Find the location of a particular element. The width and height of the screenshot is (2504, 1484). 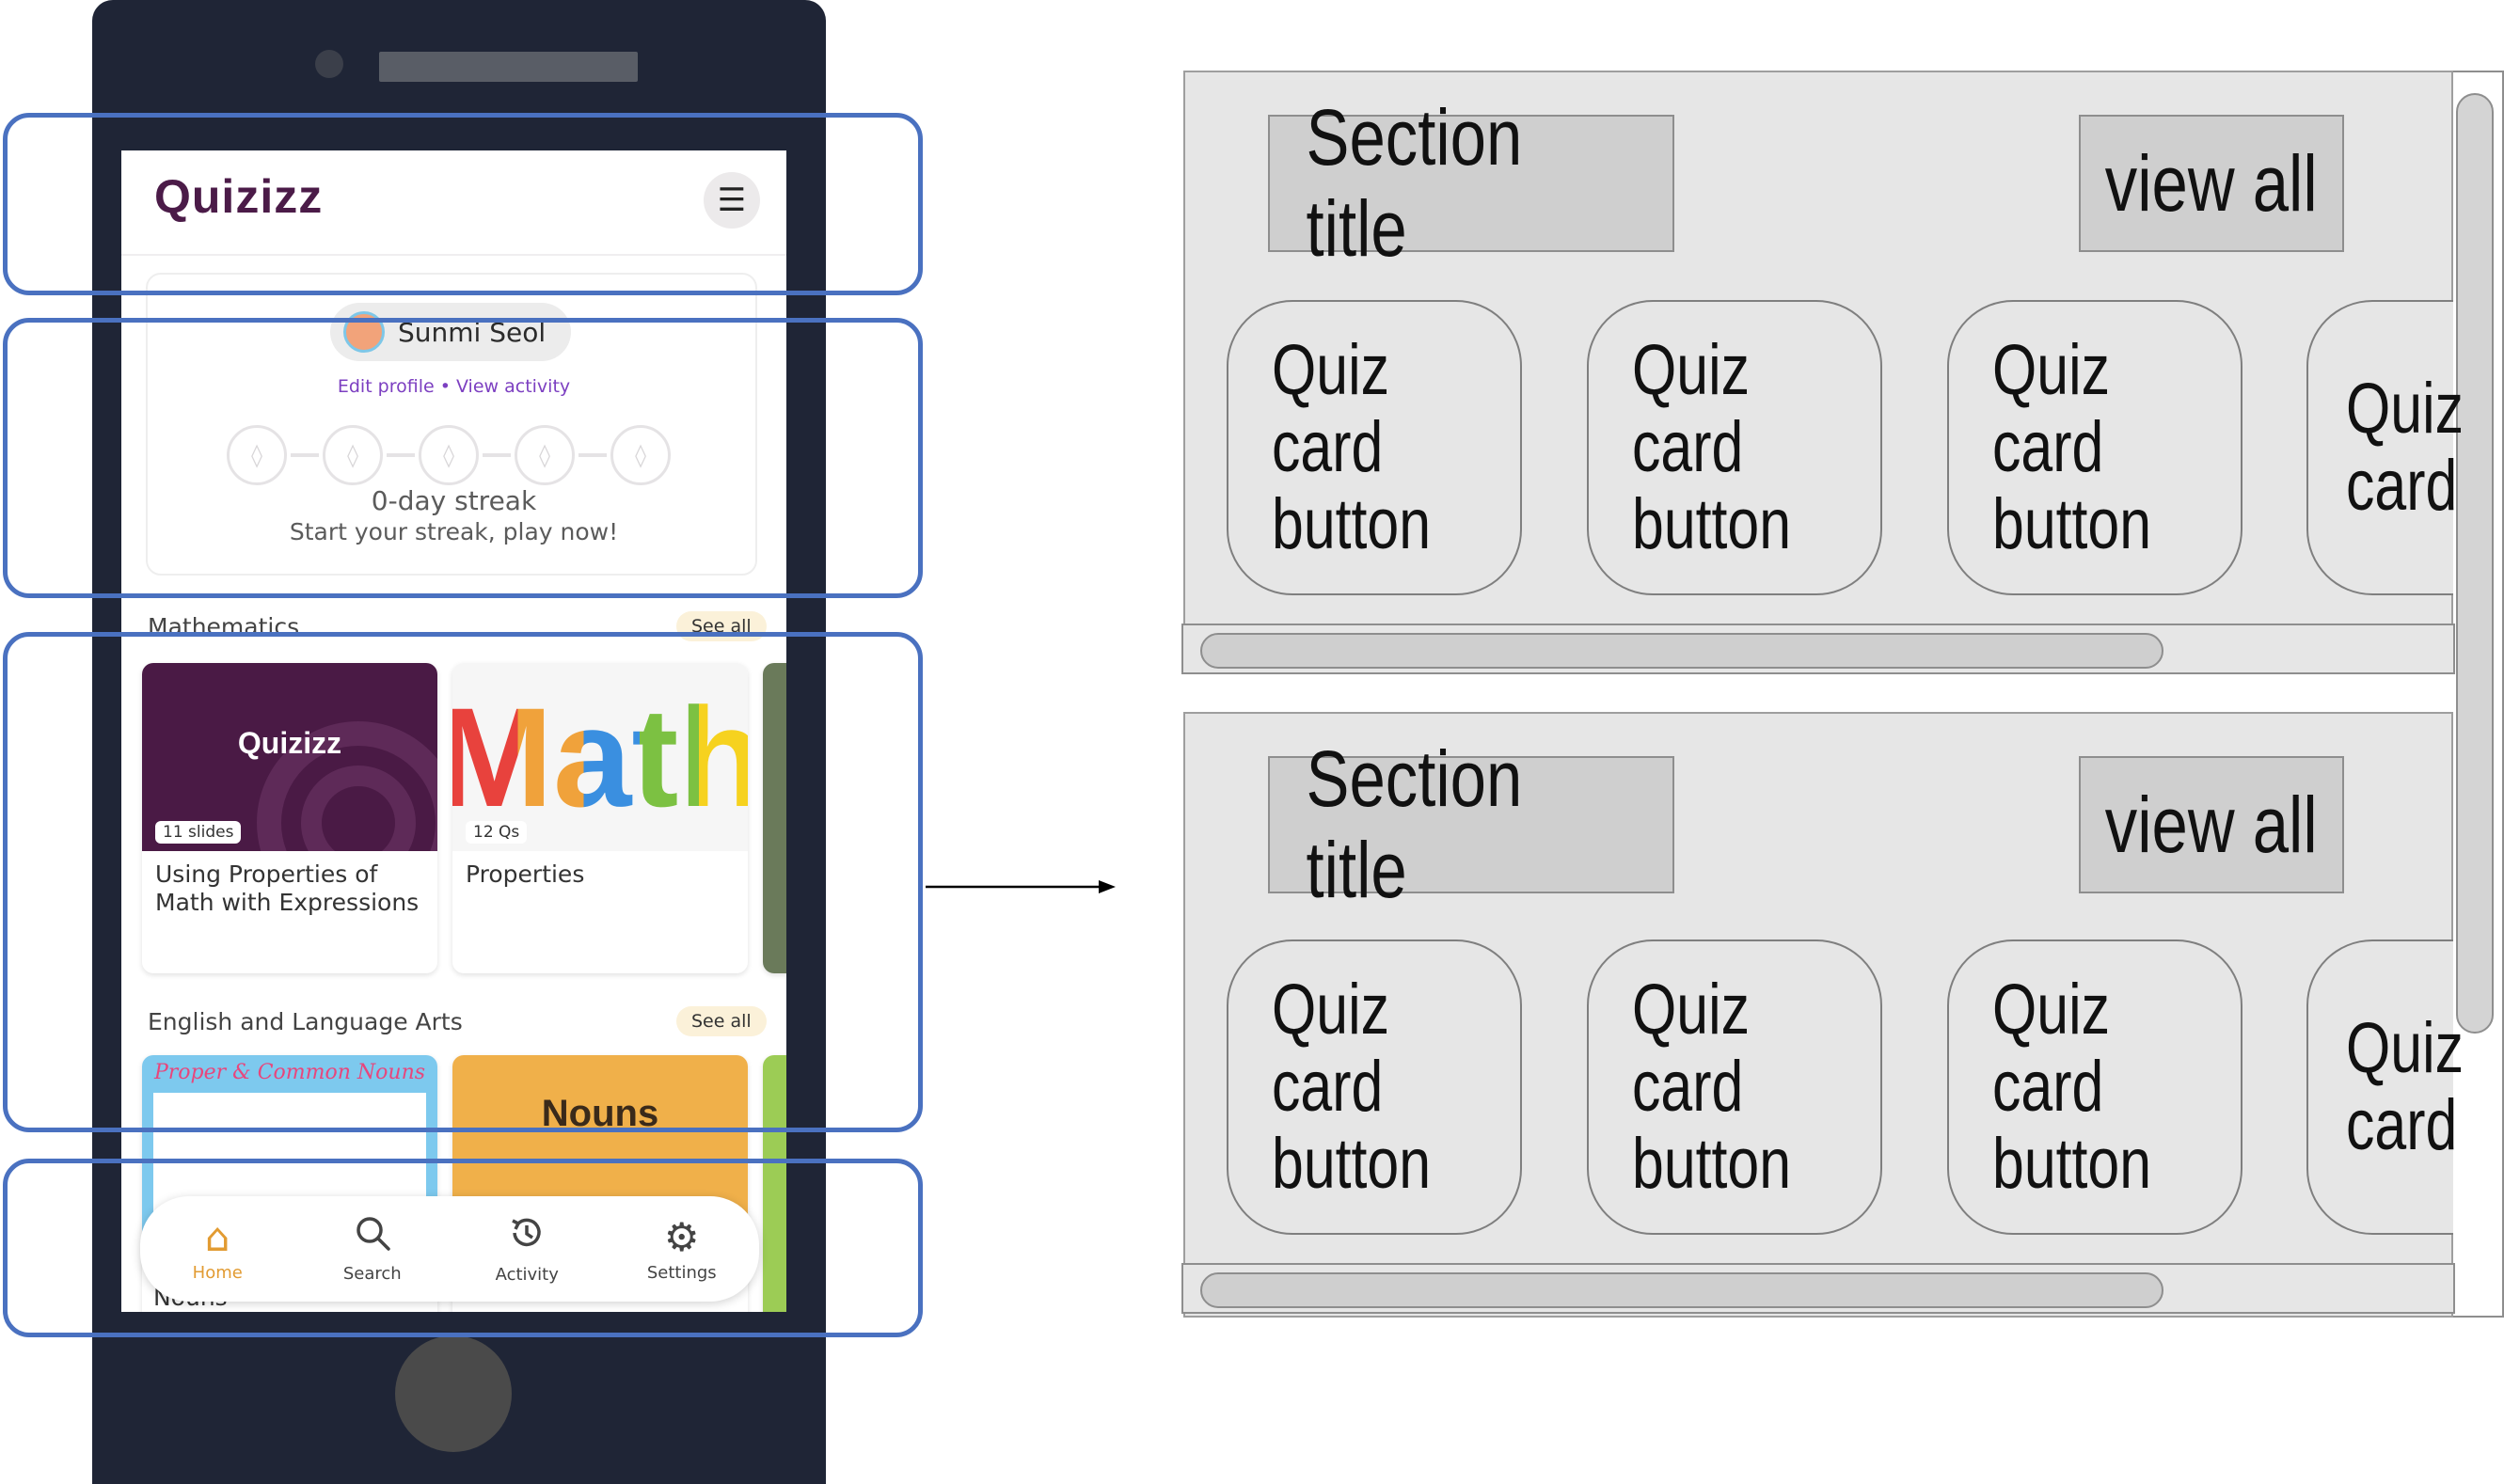

highlight-nav-region is located at coordinates (463, 1248).